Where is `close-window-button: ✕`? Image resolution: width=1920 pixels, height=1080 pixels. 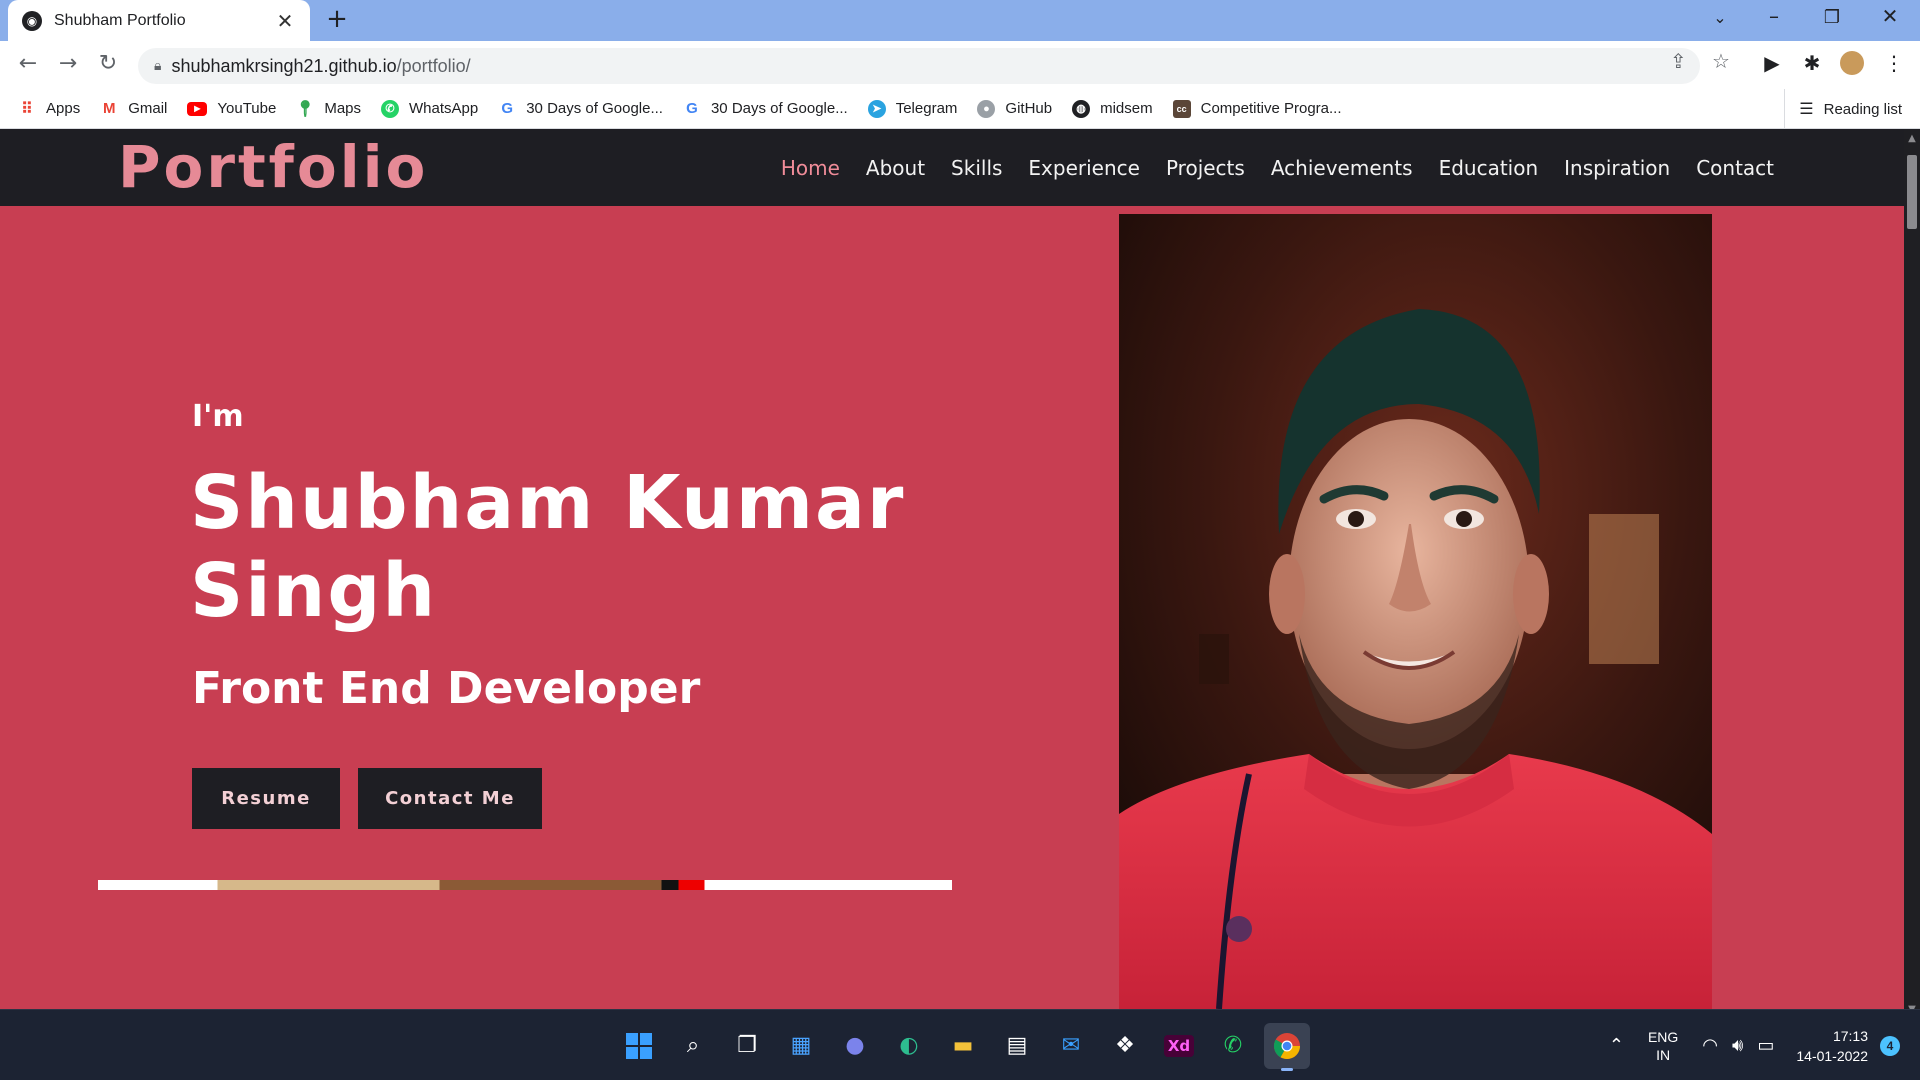 close-window-button: ✕ is located at coordinates (1890, 16).